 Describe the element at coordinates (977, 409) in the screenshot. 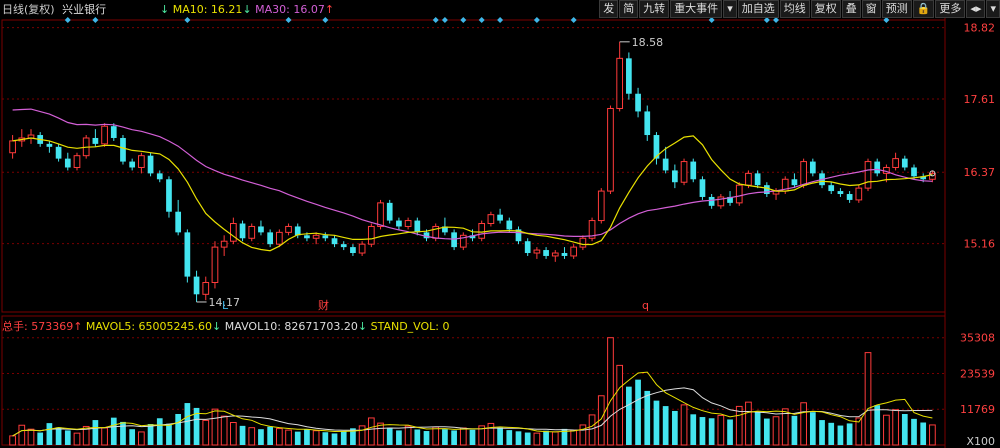

I see `volume-axis-label: 11769` at that location.